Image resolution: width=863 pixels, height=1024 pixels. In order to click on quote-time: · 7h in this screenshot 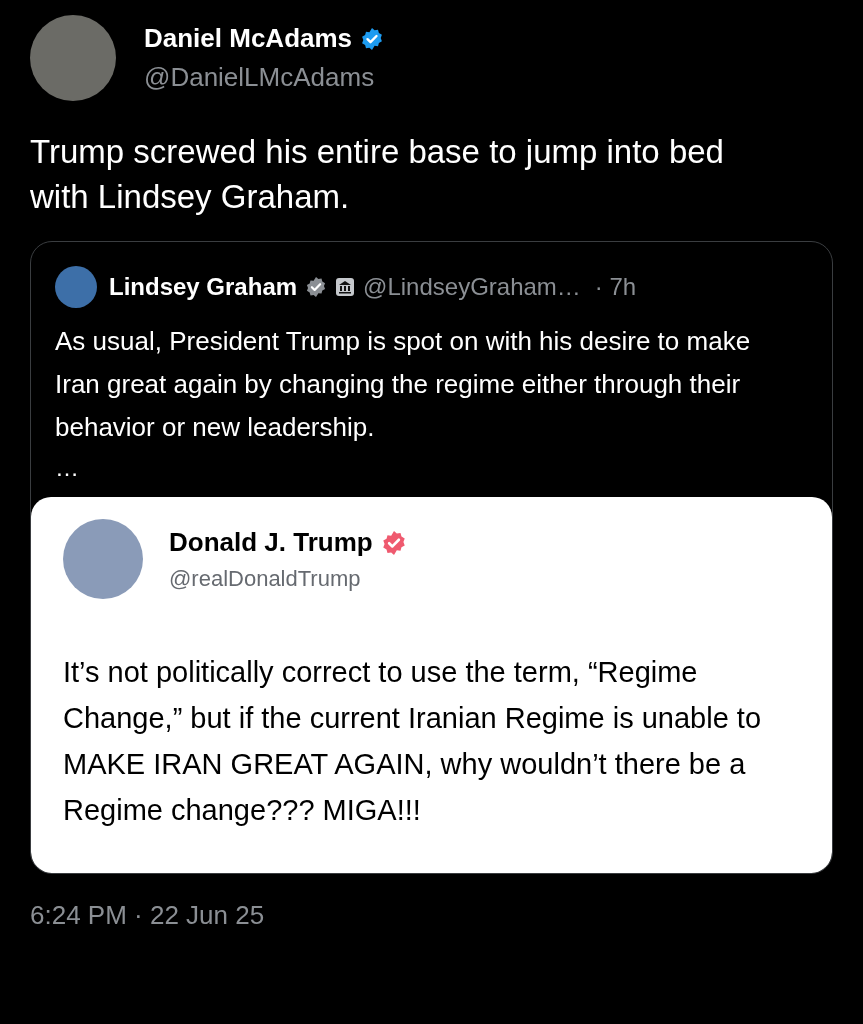, I will do `click(615, 287)`.